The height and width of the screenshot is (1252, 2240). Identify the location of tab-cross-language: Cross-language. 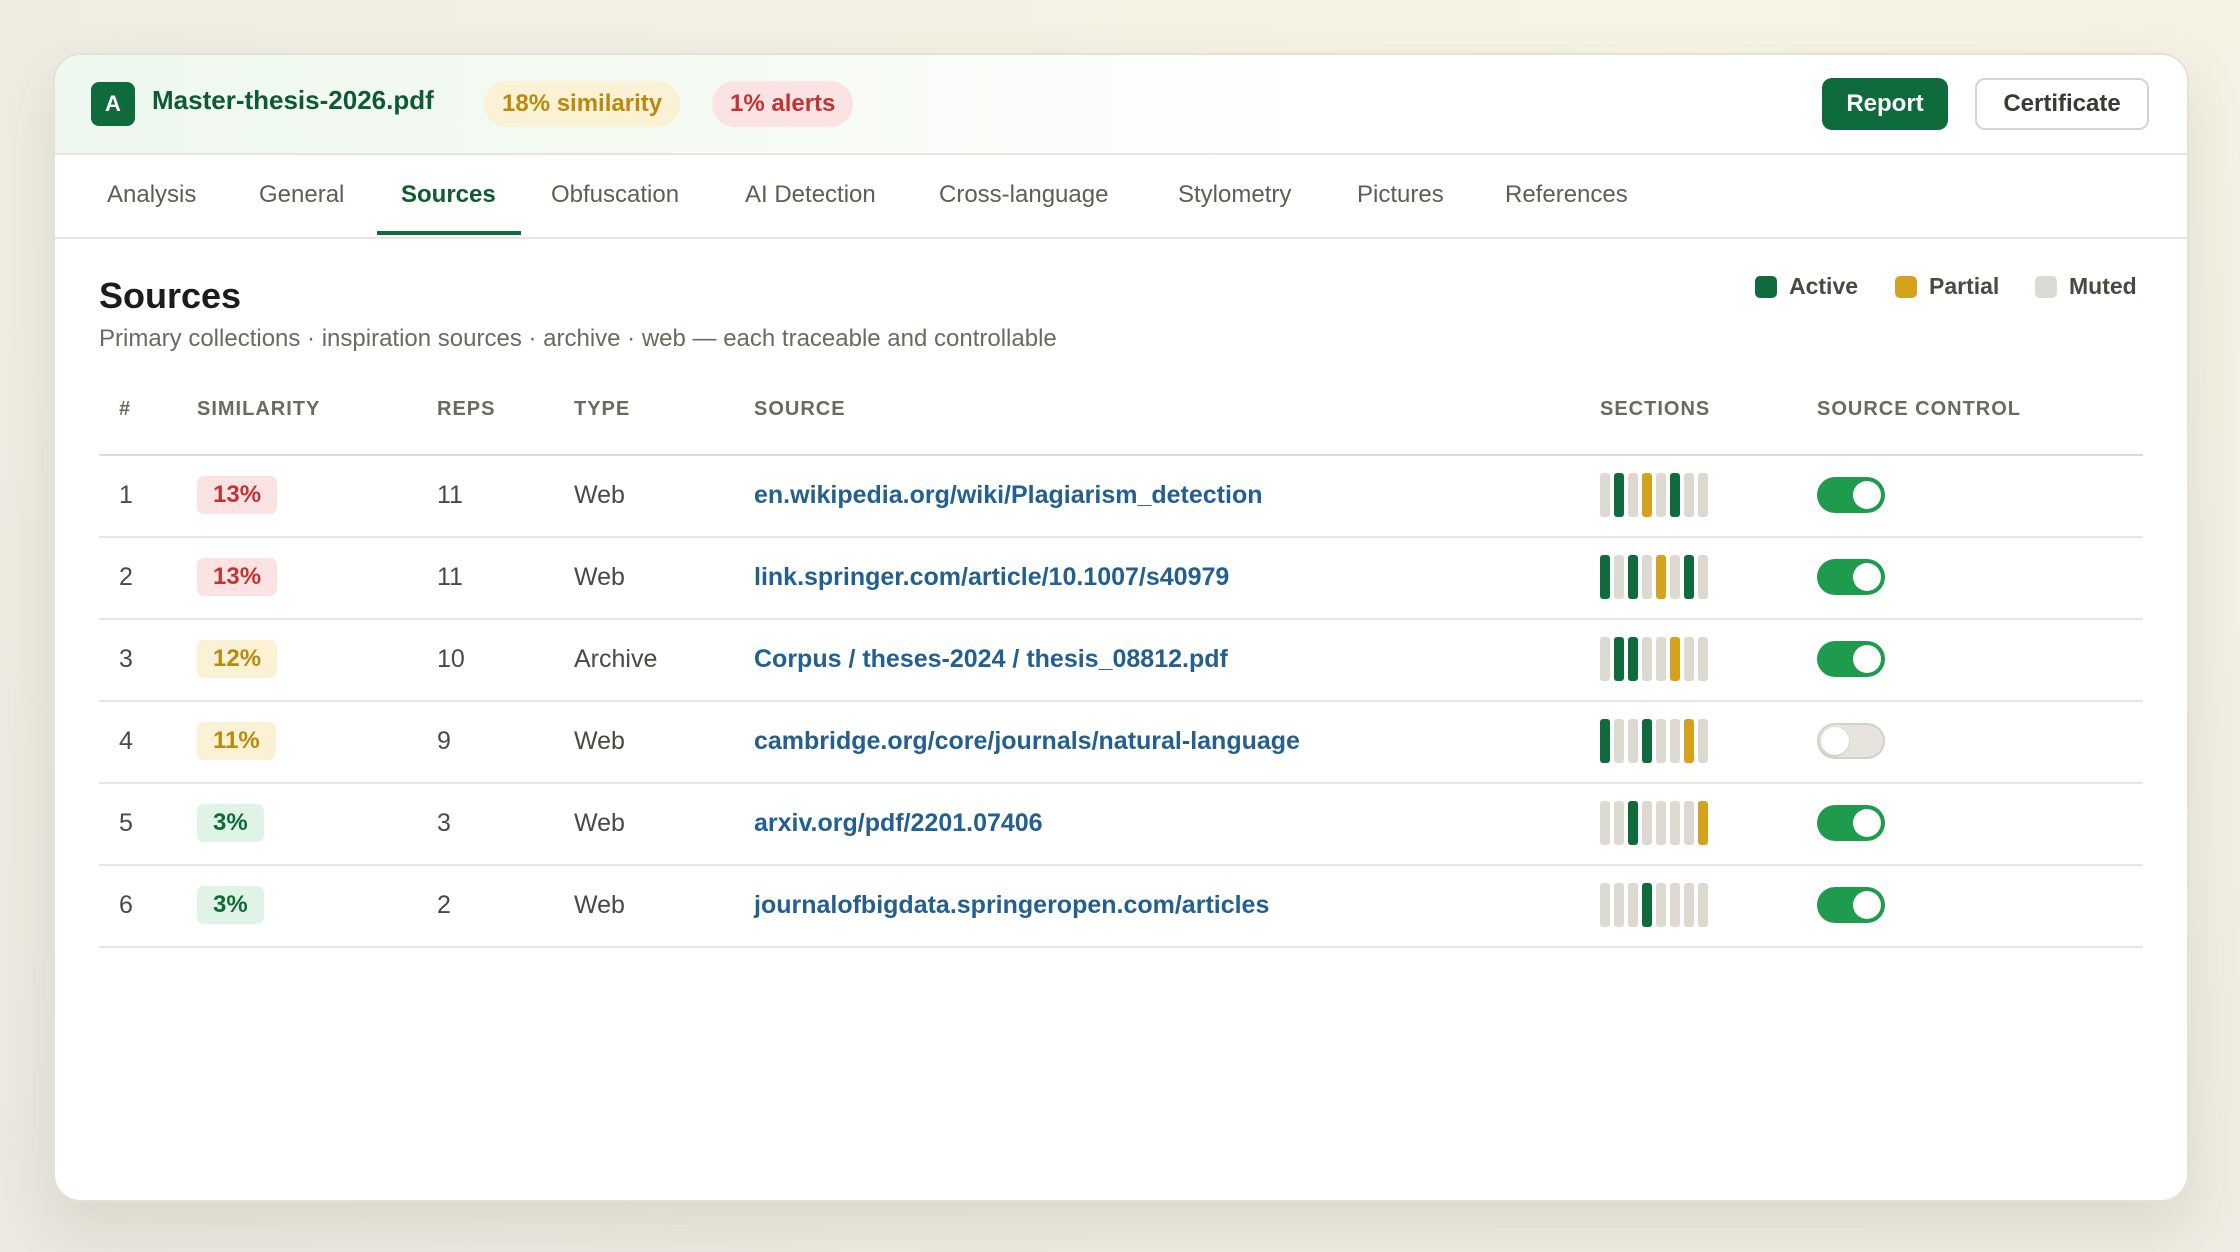
(1023, 195).